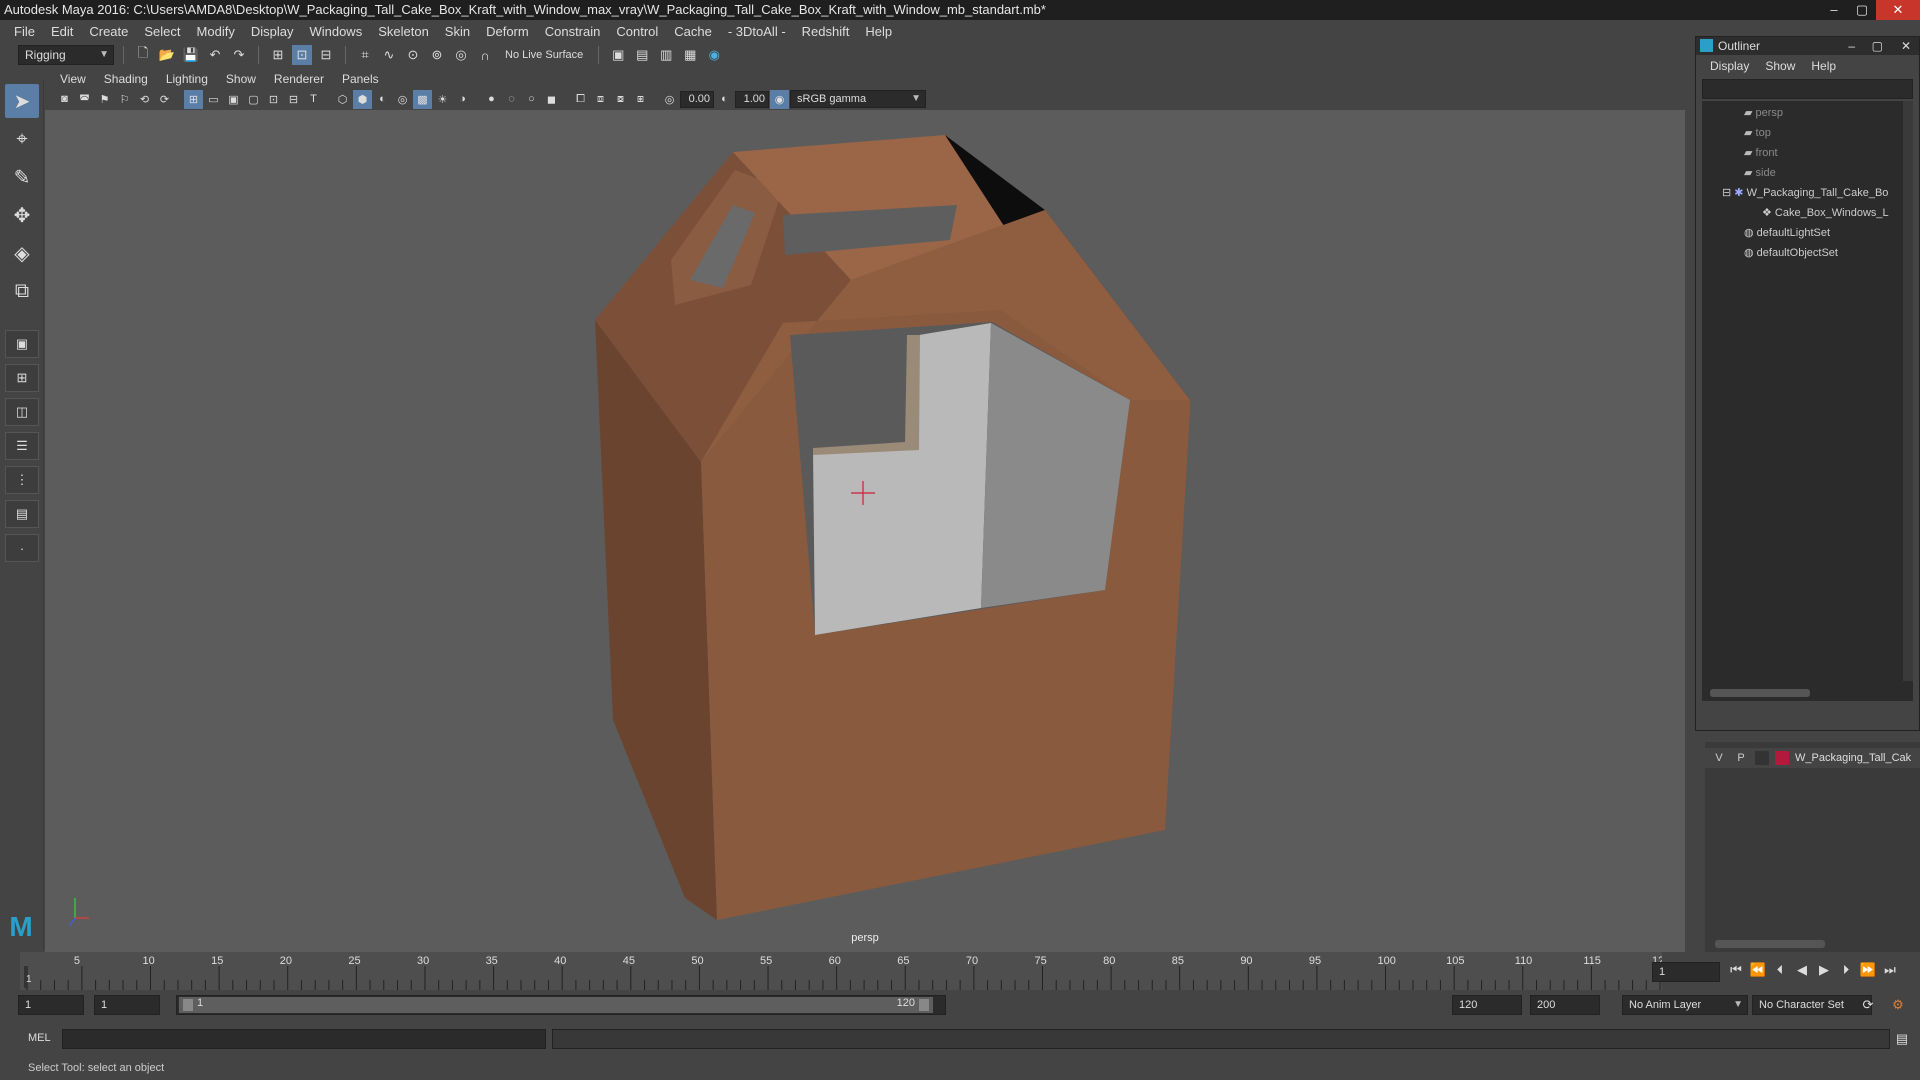  What do you see at coordinates (1817, 193) in the screenshot?
I see `list-item: ⊟ ✱ W_Packaging_Tall_Cake_Bo` at bounding box center [1817, 193].